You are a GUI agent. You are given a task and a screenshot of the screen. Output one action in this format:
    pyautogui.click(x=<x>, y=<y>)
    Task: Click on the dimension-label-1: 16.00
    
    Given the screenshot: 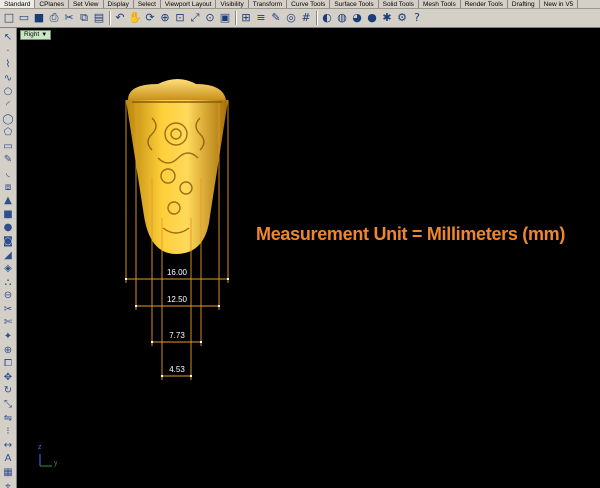 What is the action you would take?
    pyautogui.click(x=177, y=272)
    